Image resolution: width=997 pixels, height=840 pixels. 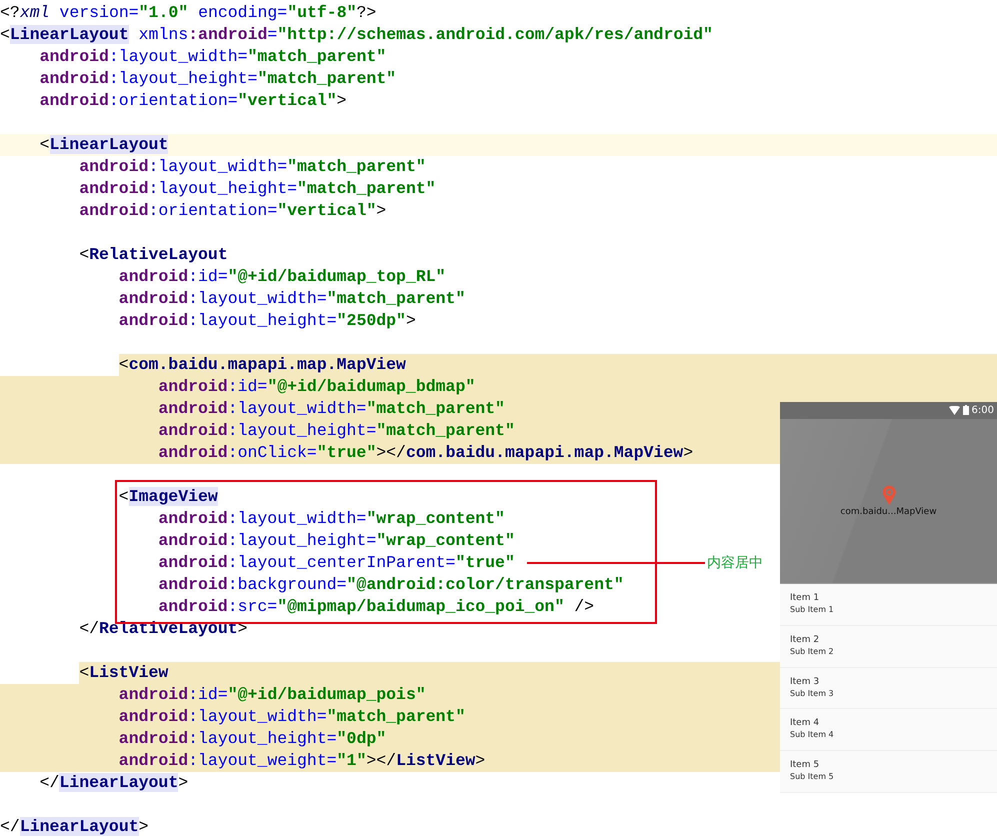 What do you see at coordinates (888, 730) in the screenshot?
I see `list-item: Item 4 Sub Item 4` at bounding box center [888, 730].